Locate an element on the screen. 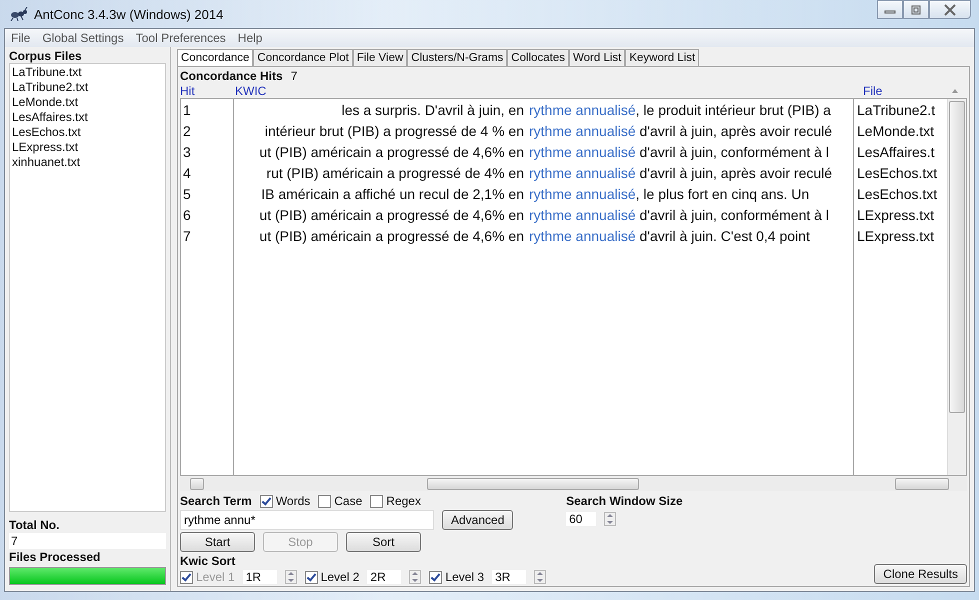 This screenshot has height=600, width=979. minimize-button is located at coordinates (890, 9).